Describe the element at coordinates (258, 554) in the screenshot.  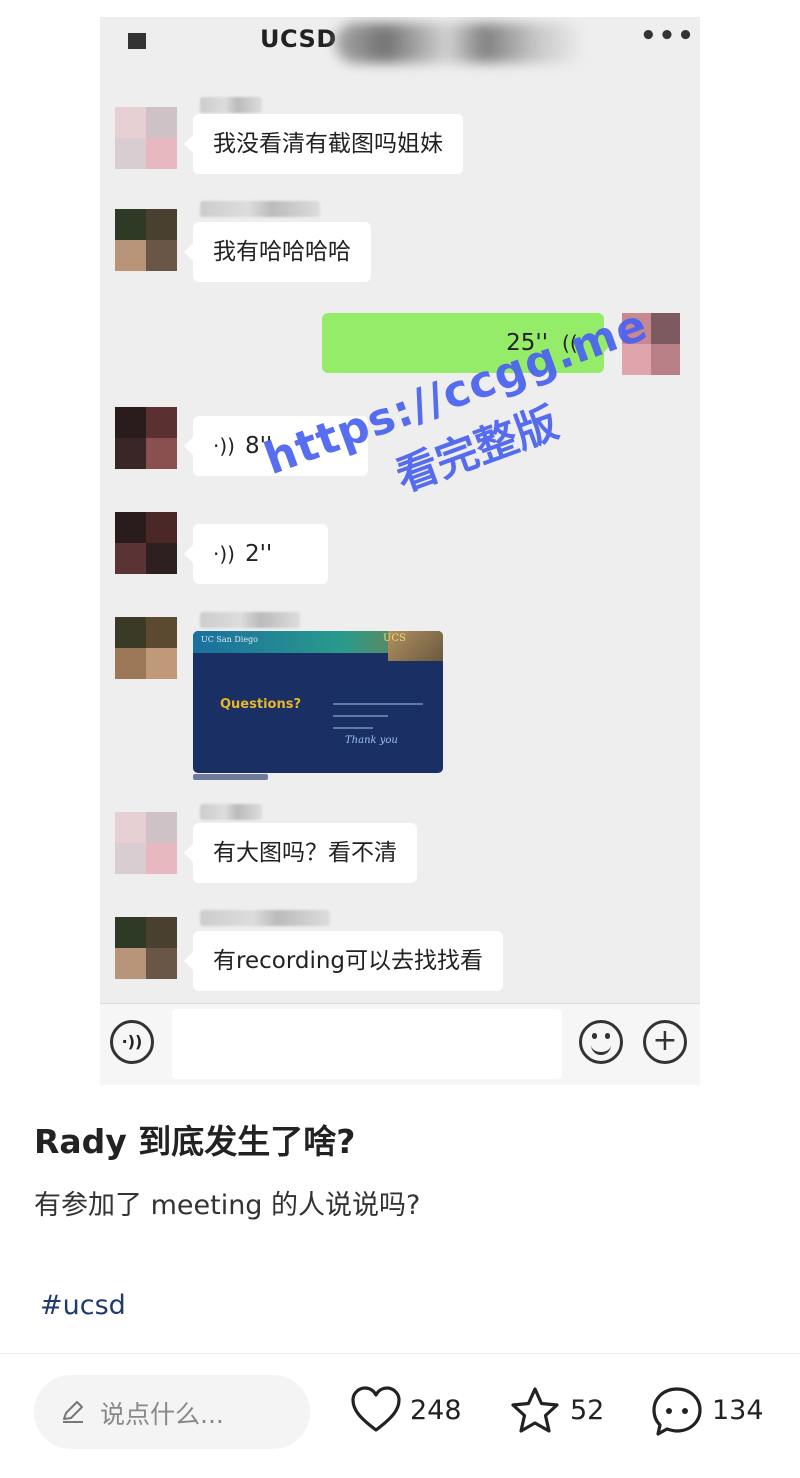
I see `voice-duration: 2''` at that location.